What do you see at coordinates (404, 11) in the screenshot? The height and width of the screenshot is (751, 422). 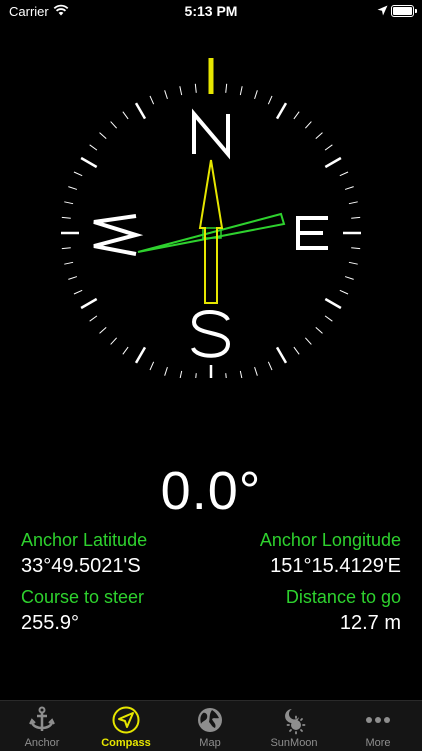 I see `battery-icon` at bounding box center [404, 11].